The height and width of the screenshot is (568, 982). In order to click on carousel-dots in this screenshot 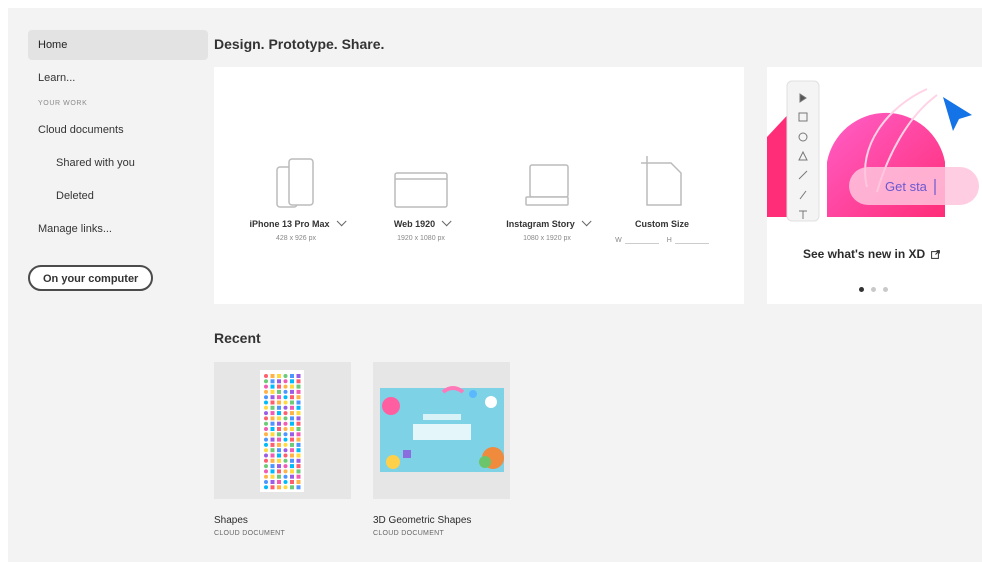, I will do `click(873, 289)`.